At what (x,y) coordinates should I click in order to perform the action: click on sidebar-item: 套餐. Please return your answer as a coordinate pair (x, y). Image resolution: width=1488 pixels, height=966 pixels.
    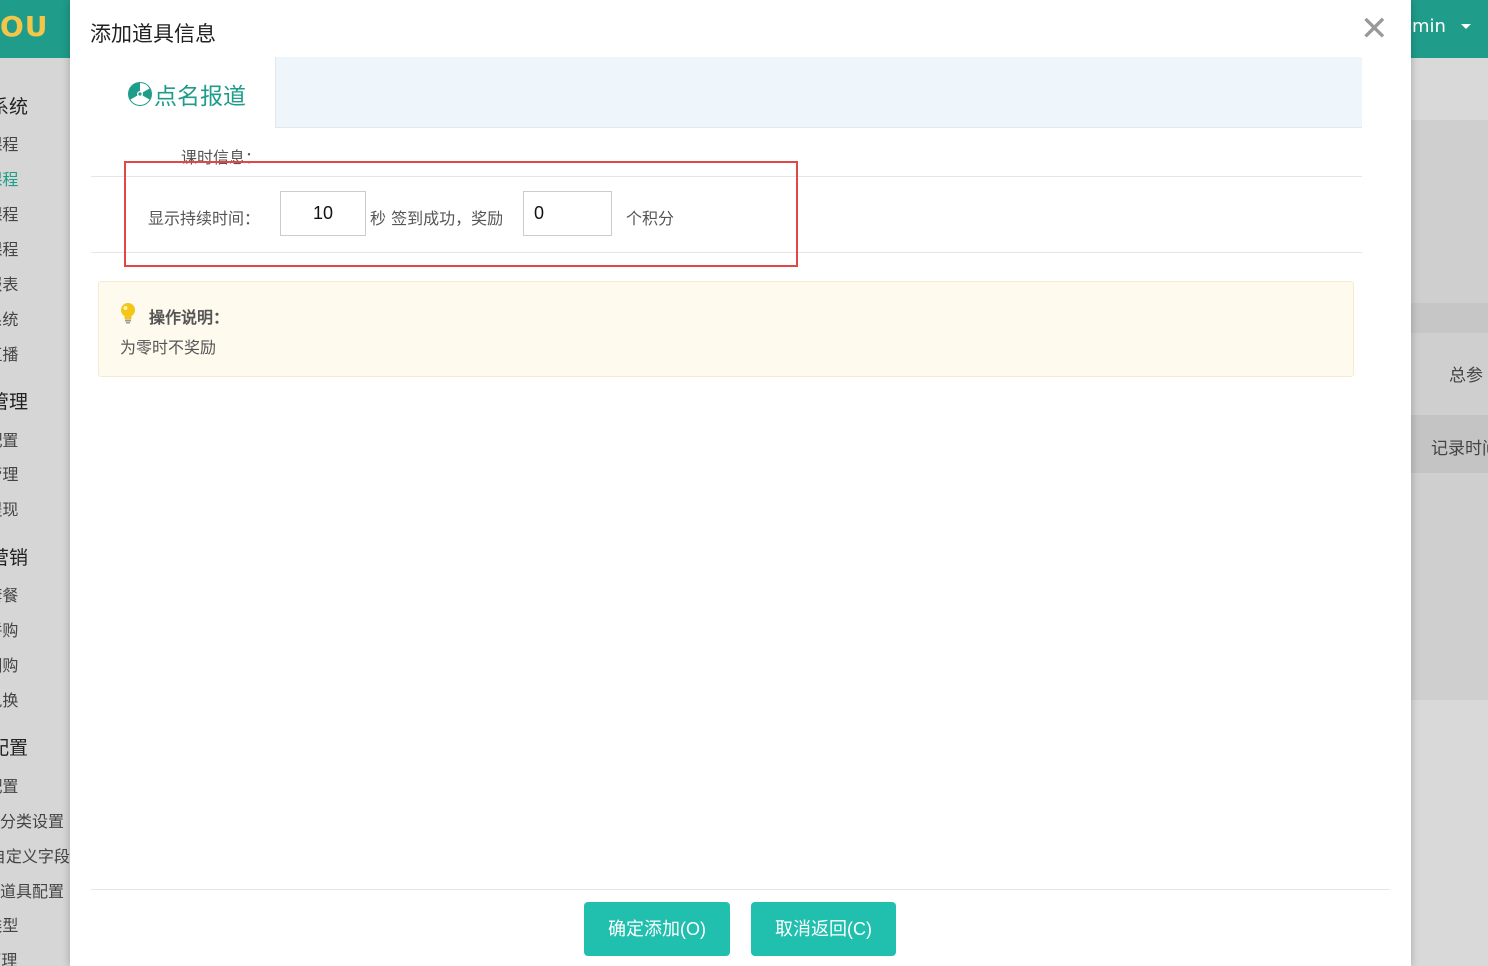
    Looking at the image, I should click on (9, 594).